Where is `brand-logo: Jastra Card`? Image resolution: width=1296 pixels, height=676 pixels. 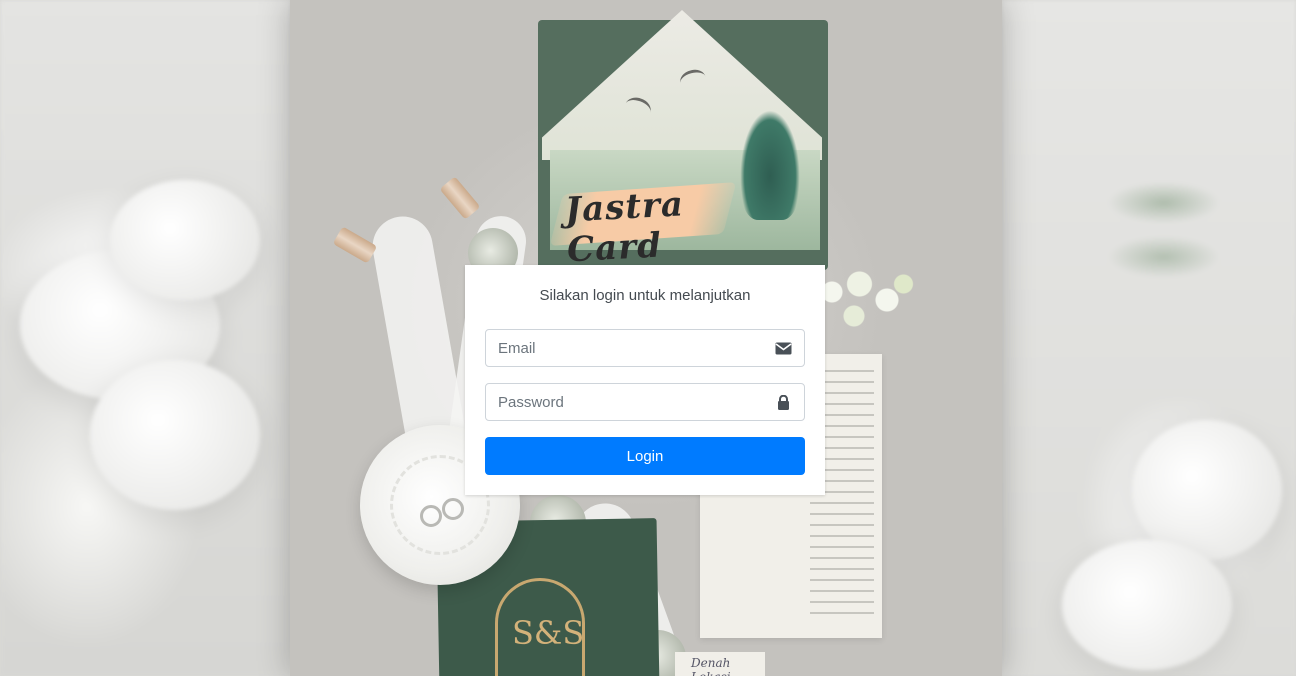
brand-logo: Jastra Card is located at coordinates (624, 227).